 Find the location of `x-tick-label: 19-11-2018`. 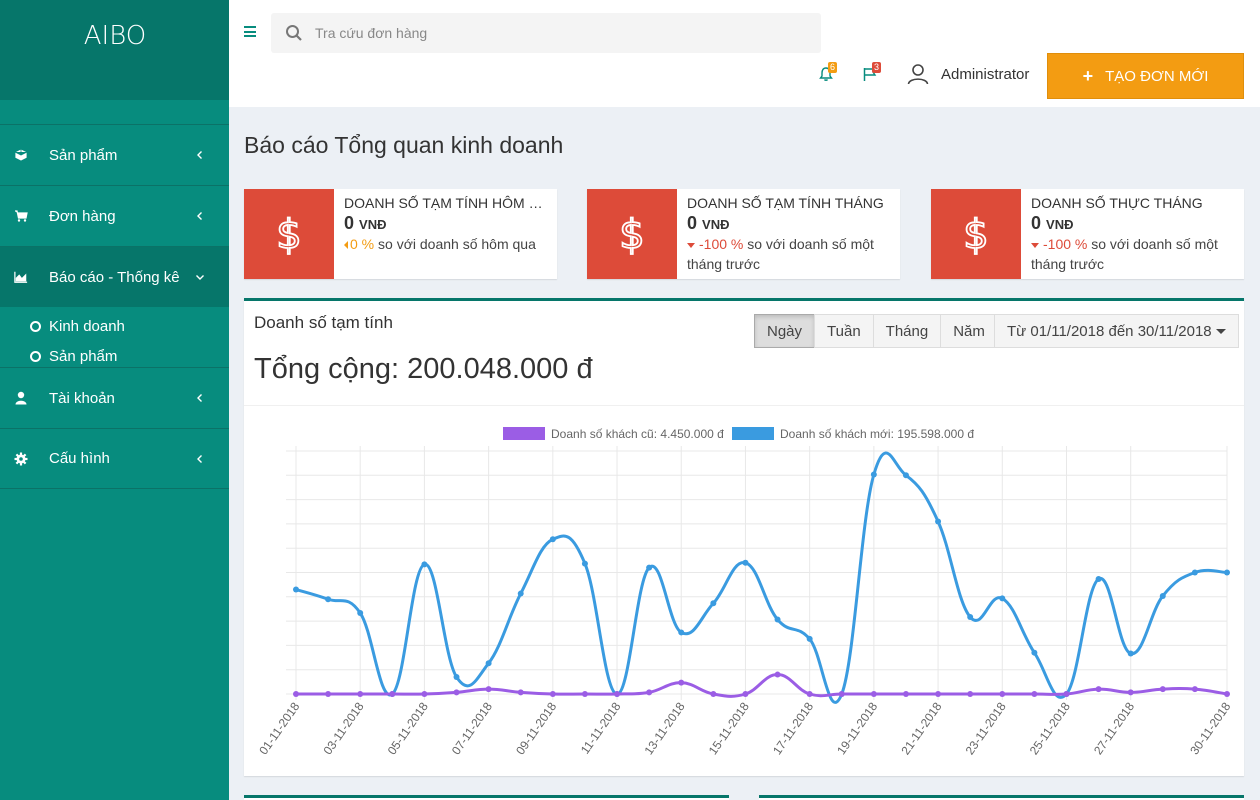

x-tick-label: 19-11-2018 is located at coordinates (857, 728).